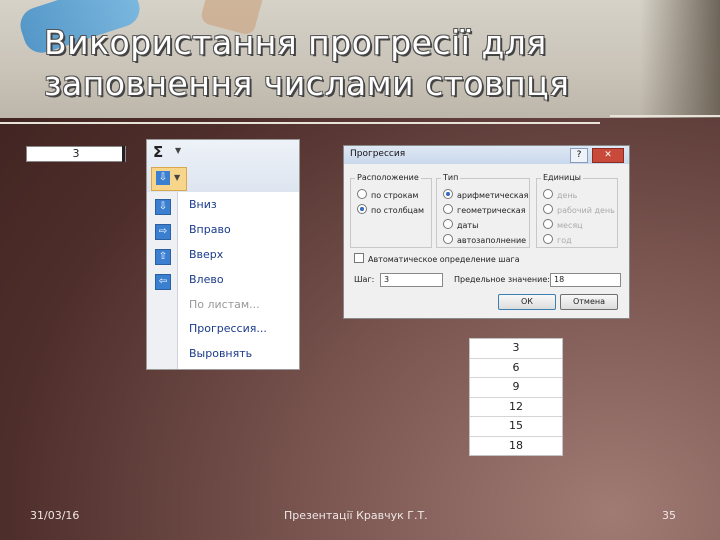 The image size is (720, 540). Describe the element at coordinates (163, 282) in the screenshot. I see `arrow-left-icon: ⇦` at that location.